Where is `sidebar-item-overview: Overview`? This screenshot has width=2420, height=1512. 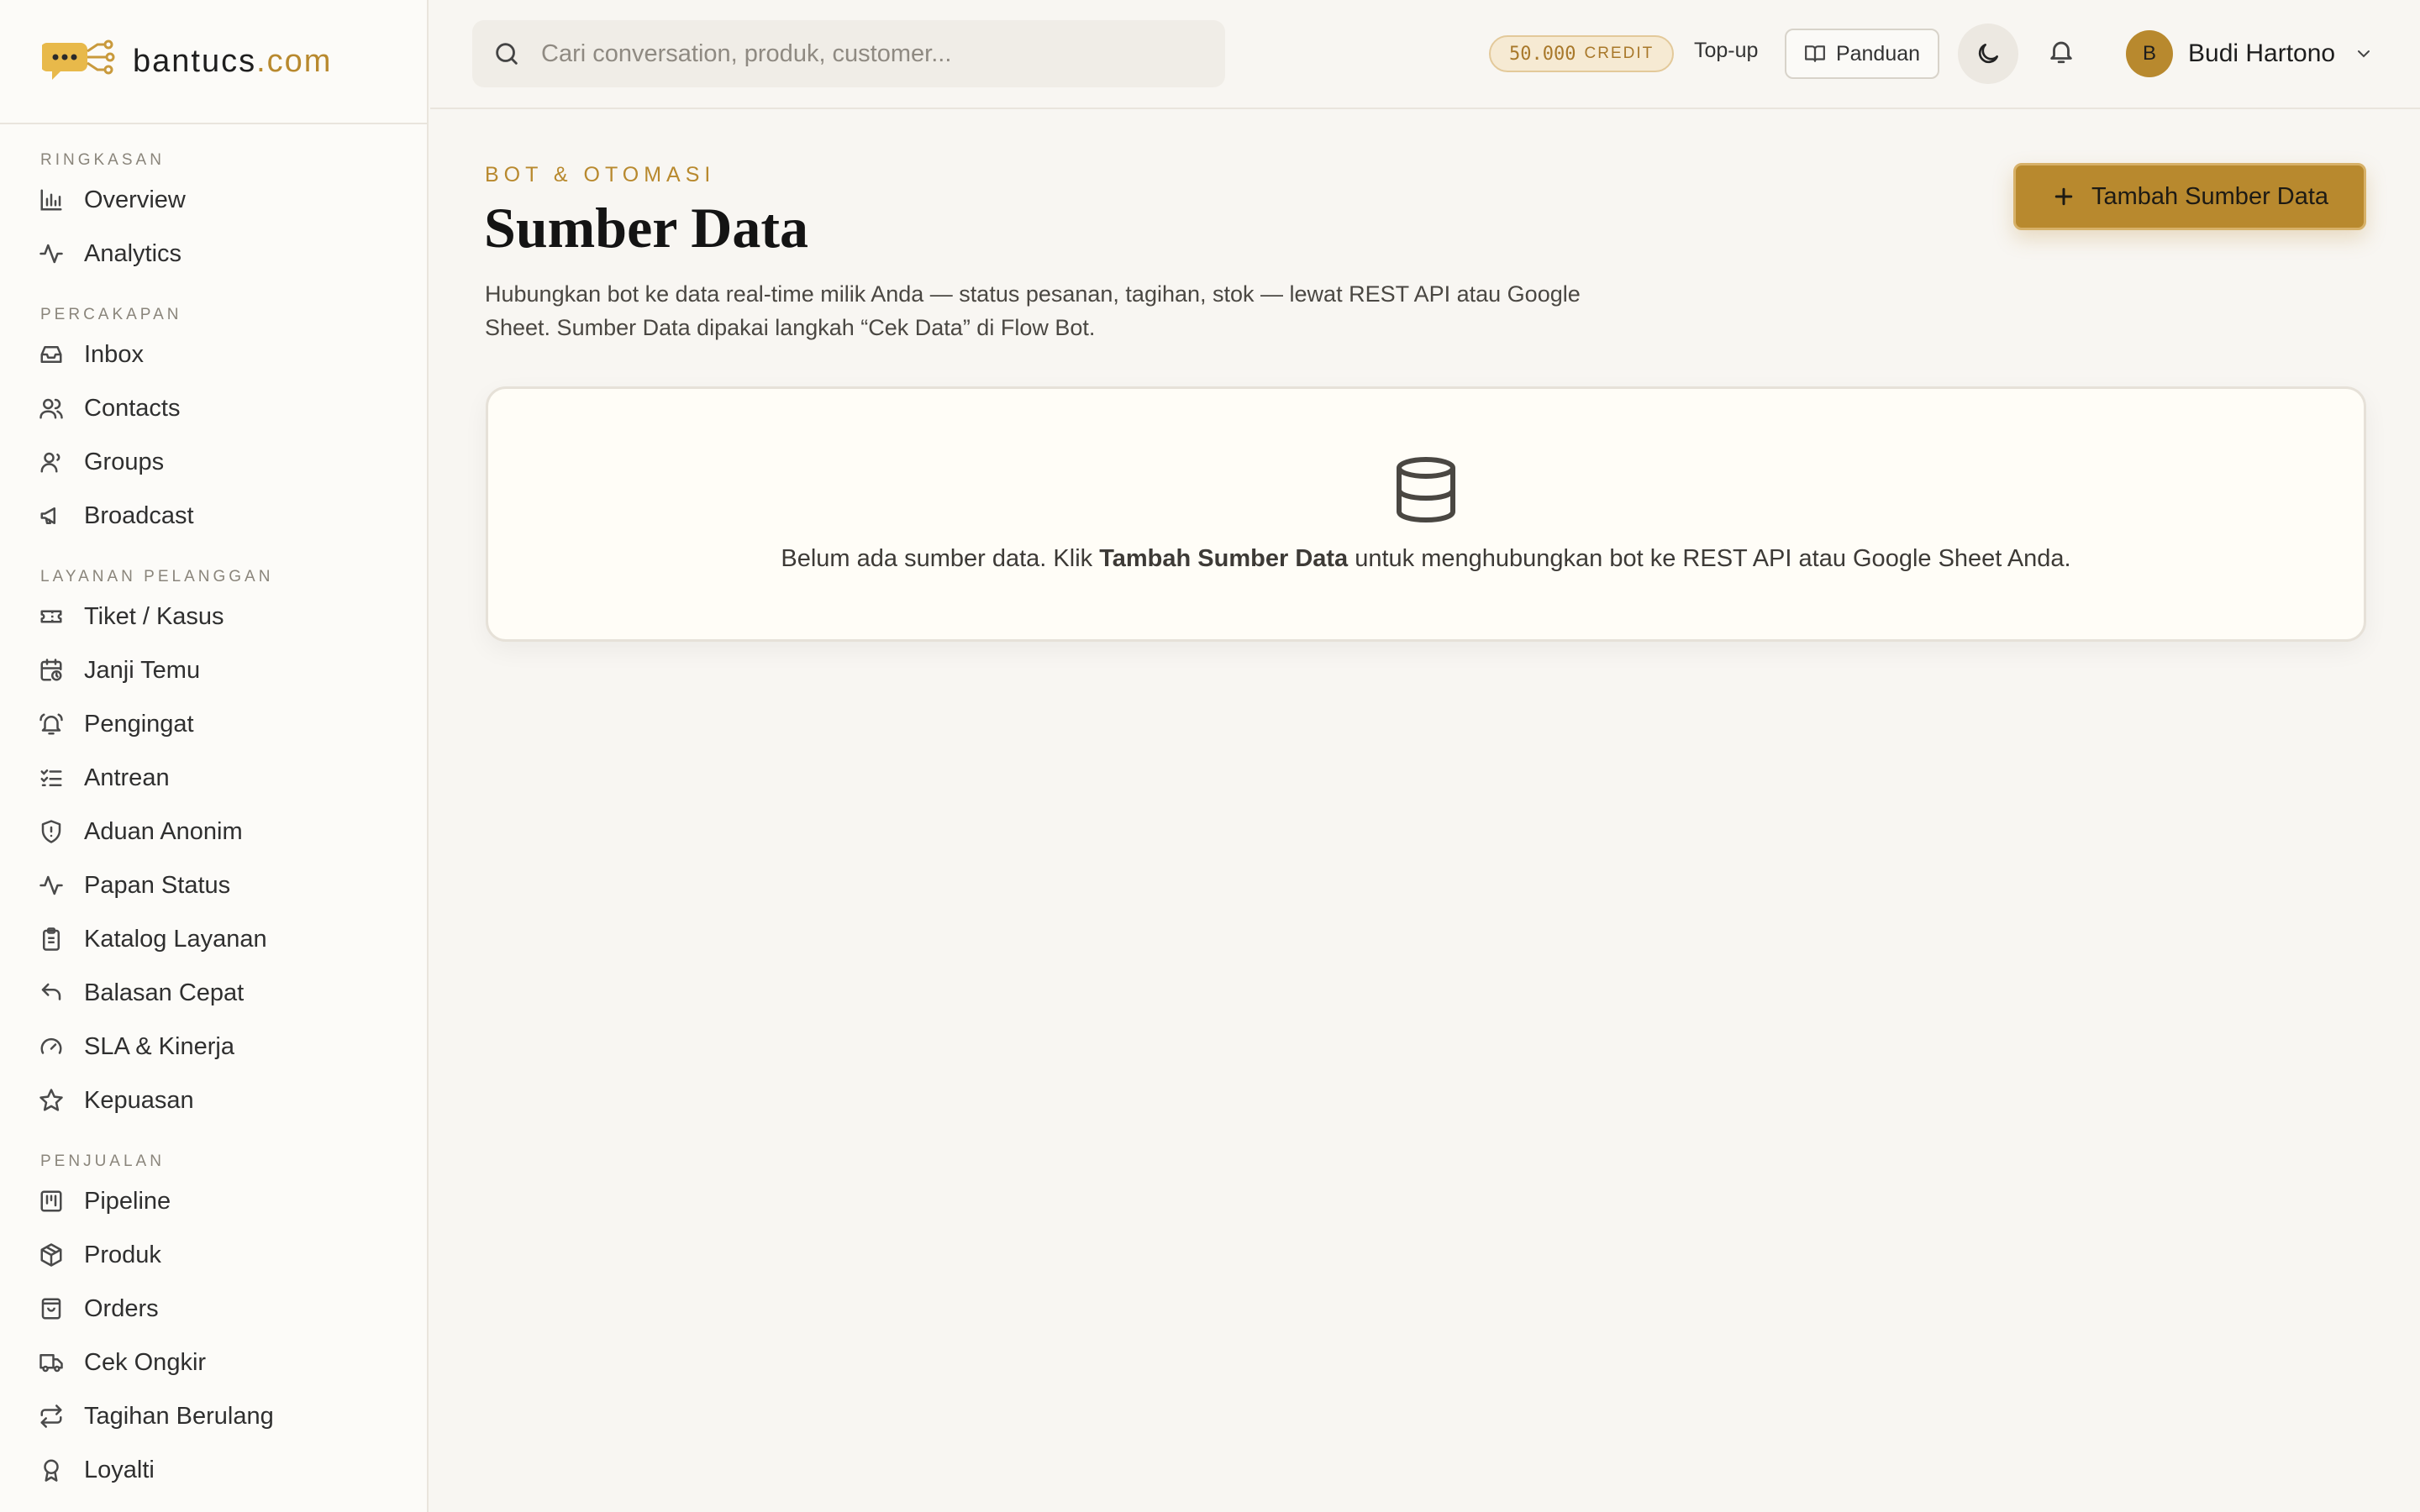 sidebar-item-overview: Overview is located at coordinates (214, 200).